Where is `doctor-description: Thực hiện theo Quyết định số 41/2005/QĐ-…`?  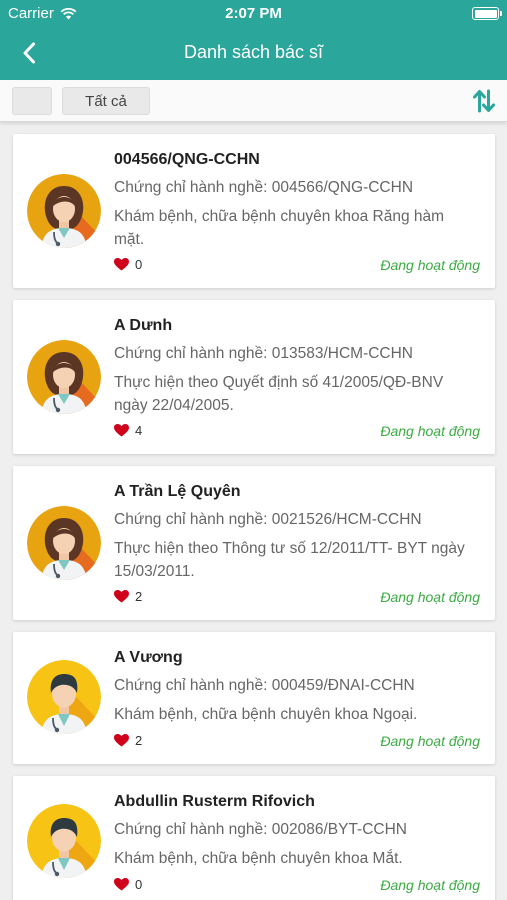
doctor-description: Thực hiện theo Quyết định số 41/2005/QĐ-… is located at coordinates (279, 394).